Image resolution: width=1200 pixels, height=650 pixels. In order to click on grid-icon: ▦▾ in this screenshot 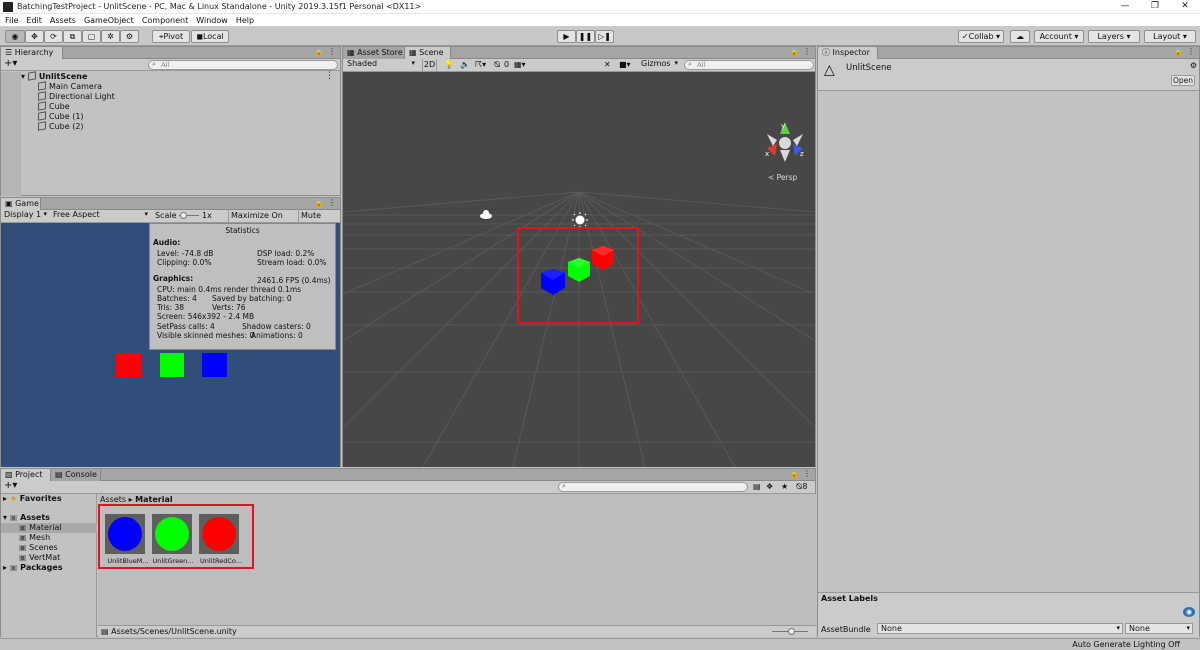, I will do `click(520, 64)`.